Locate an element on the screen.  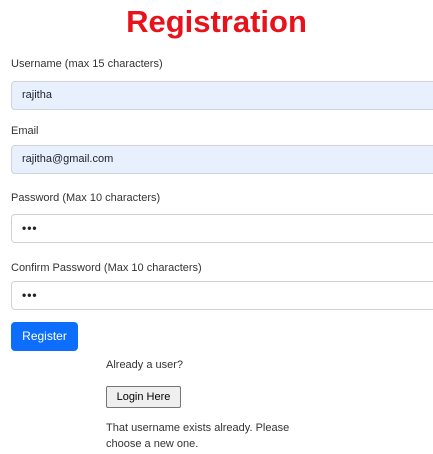
username-input: rajitha is located at coordinates (222, 95).